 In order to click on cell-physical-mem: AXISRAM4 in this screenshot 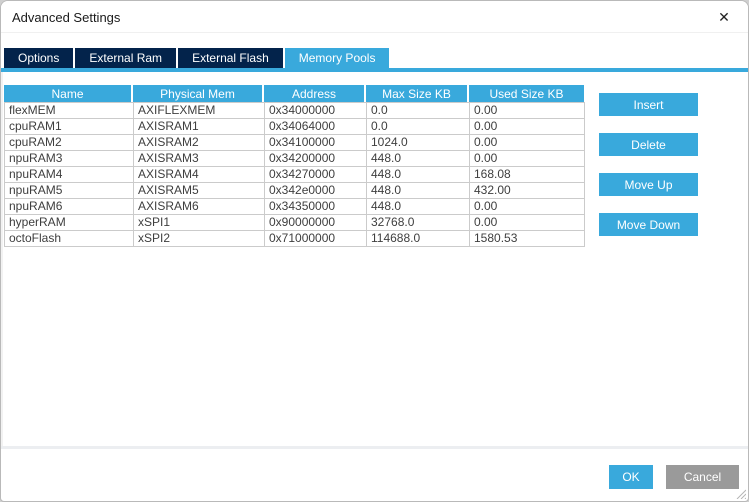, I will do `click(199, 174)`.